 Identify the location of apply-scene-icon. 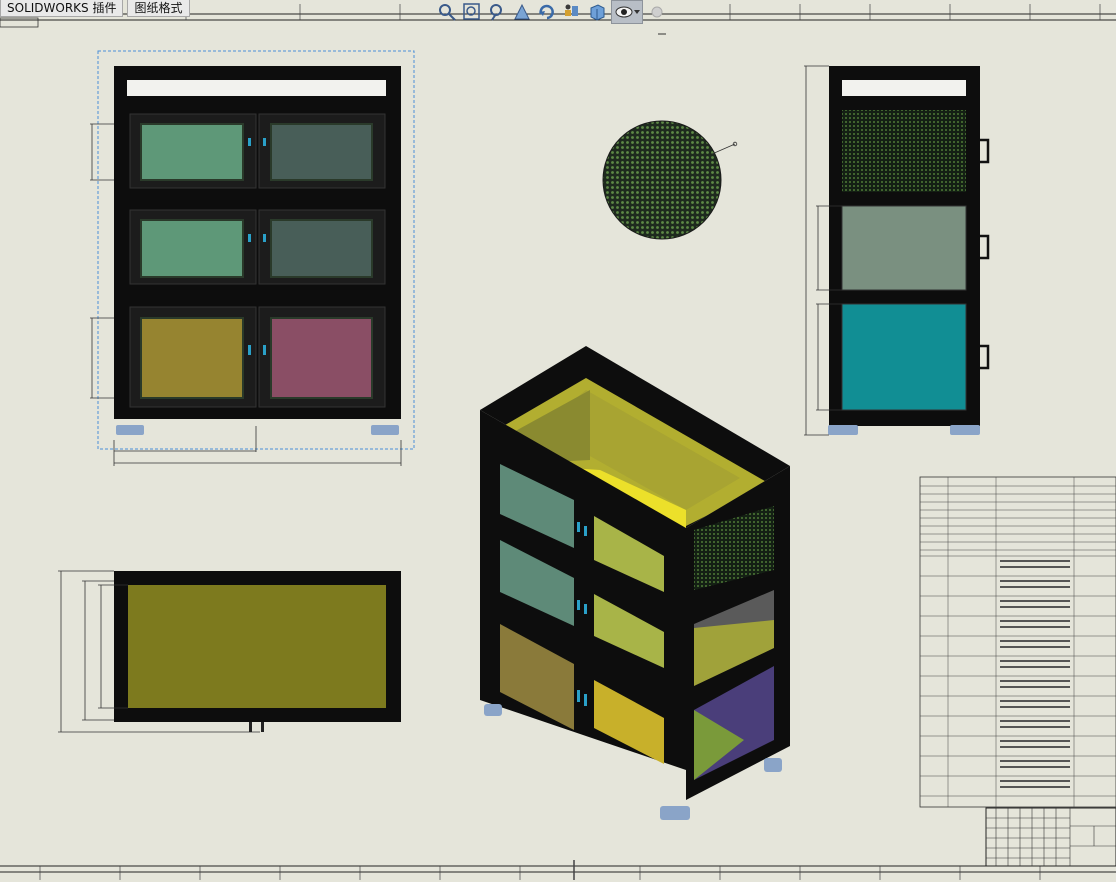
(657, 12).